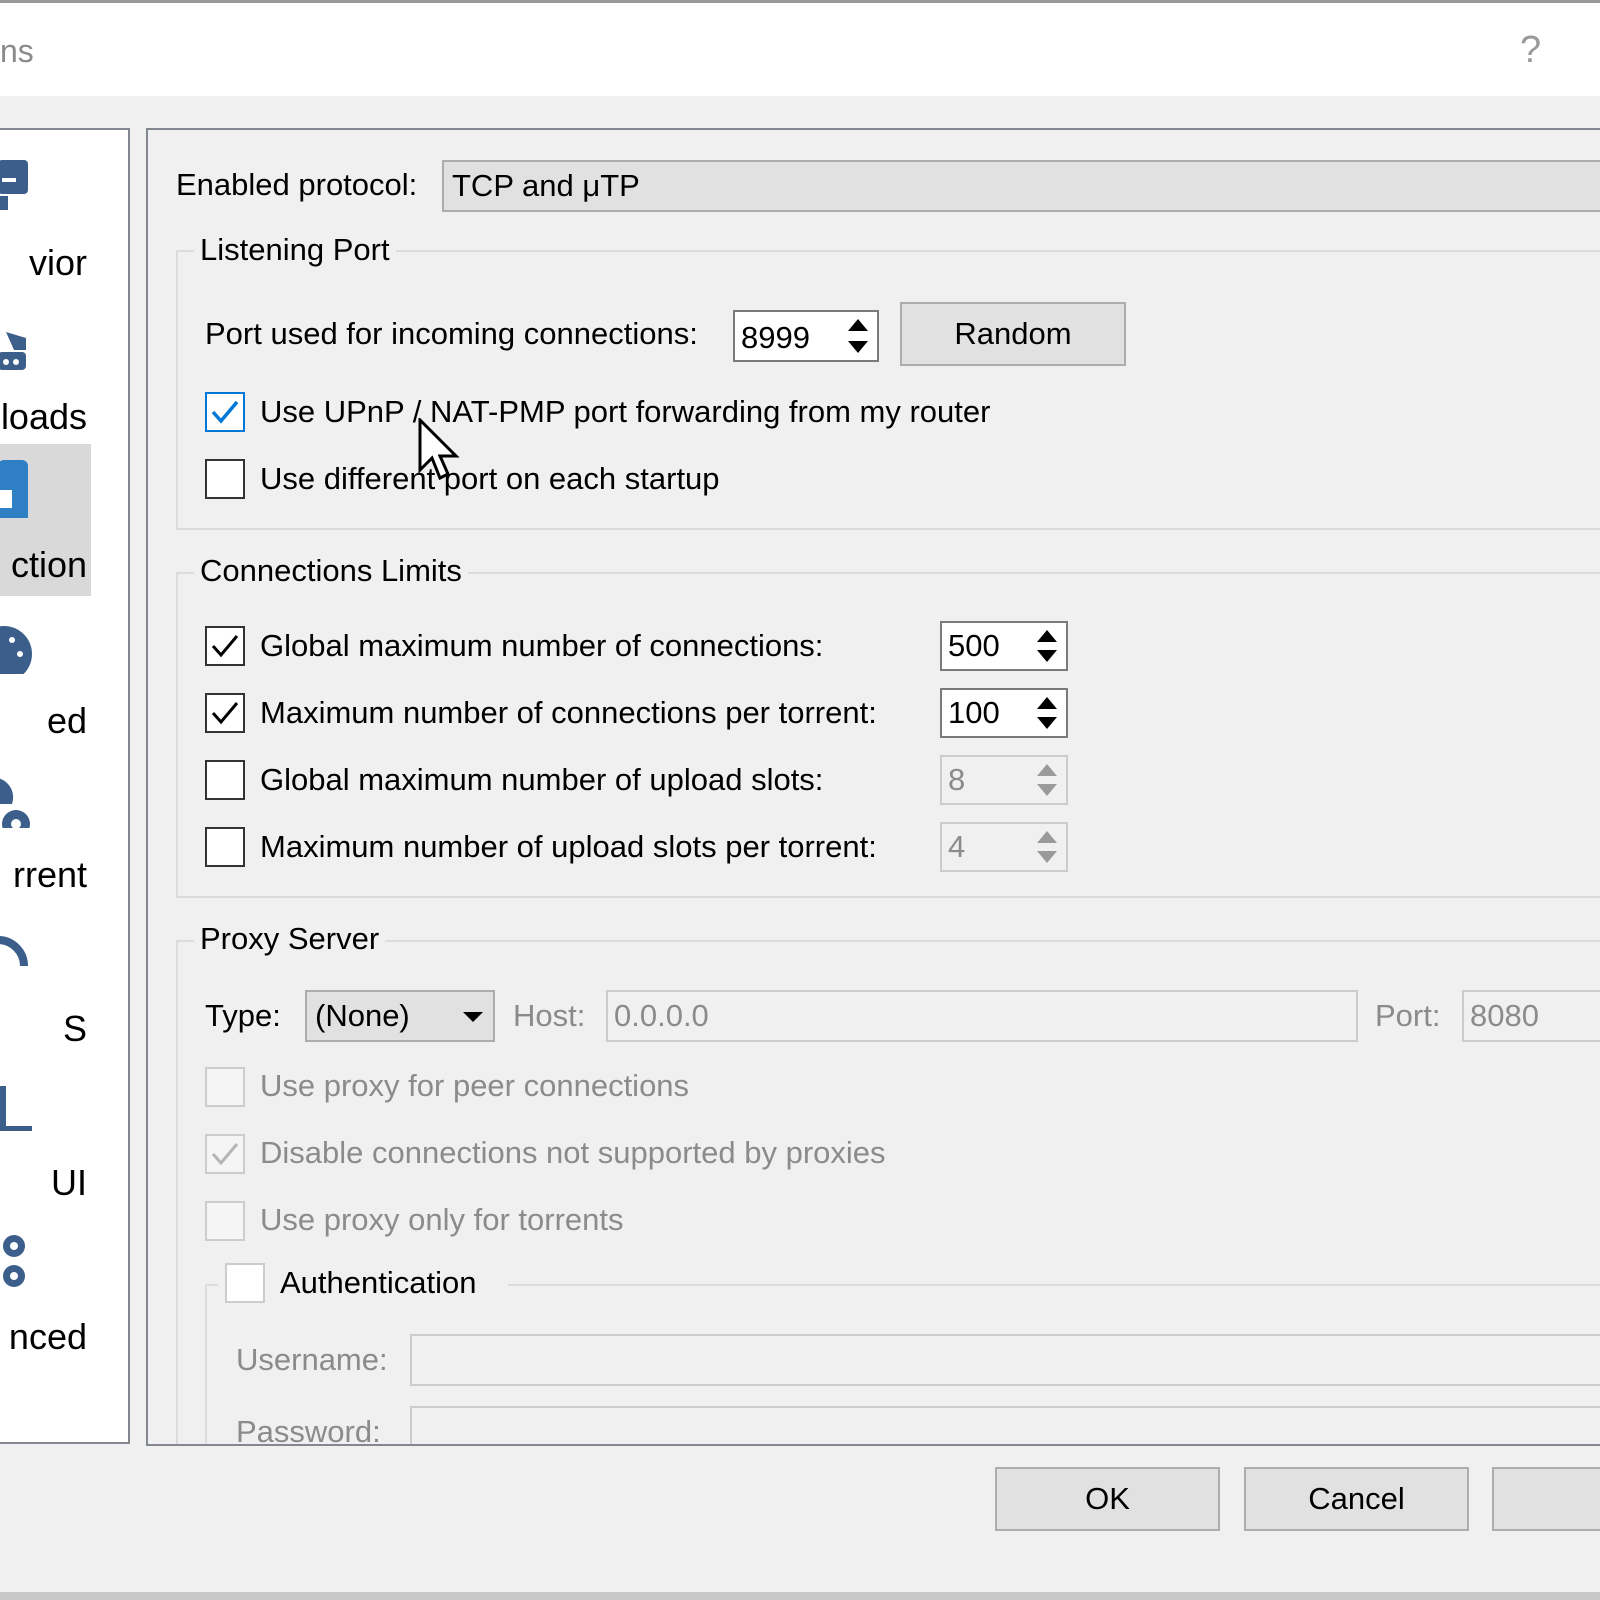 Image resolution: width=1600 pixels, height=1600 pixels. Describe the element at coordinates (1004, 713) in the screenshot. I see `per-torrent-connections-spinbox: 100` at that location.